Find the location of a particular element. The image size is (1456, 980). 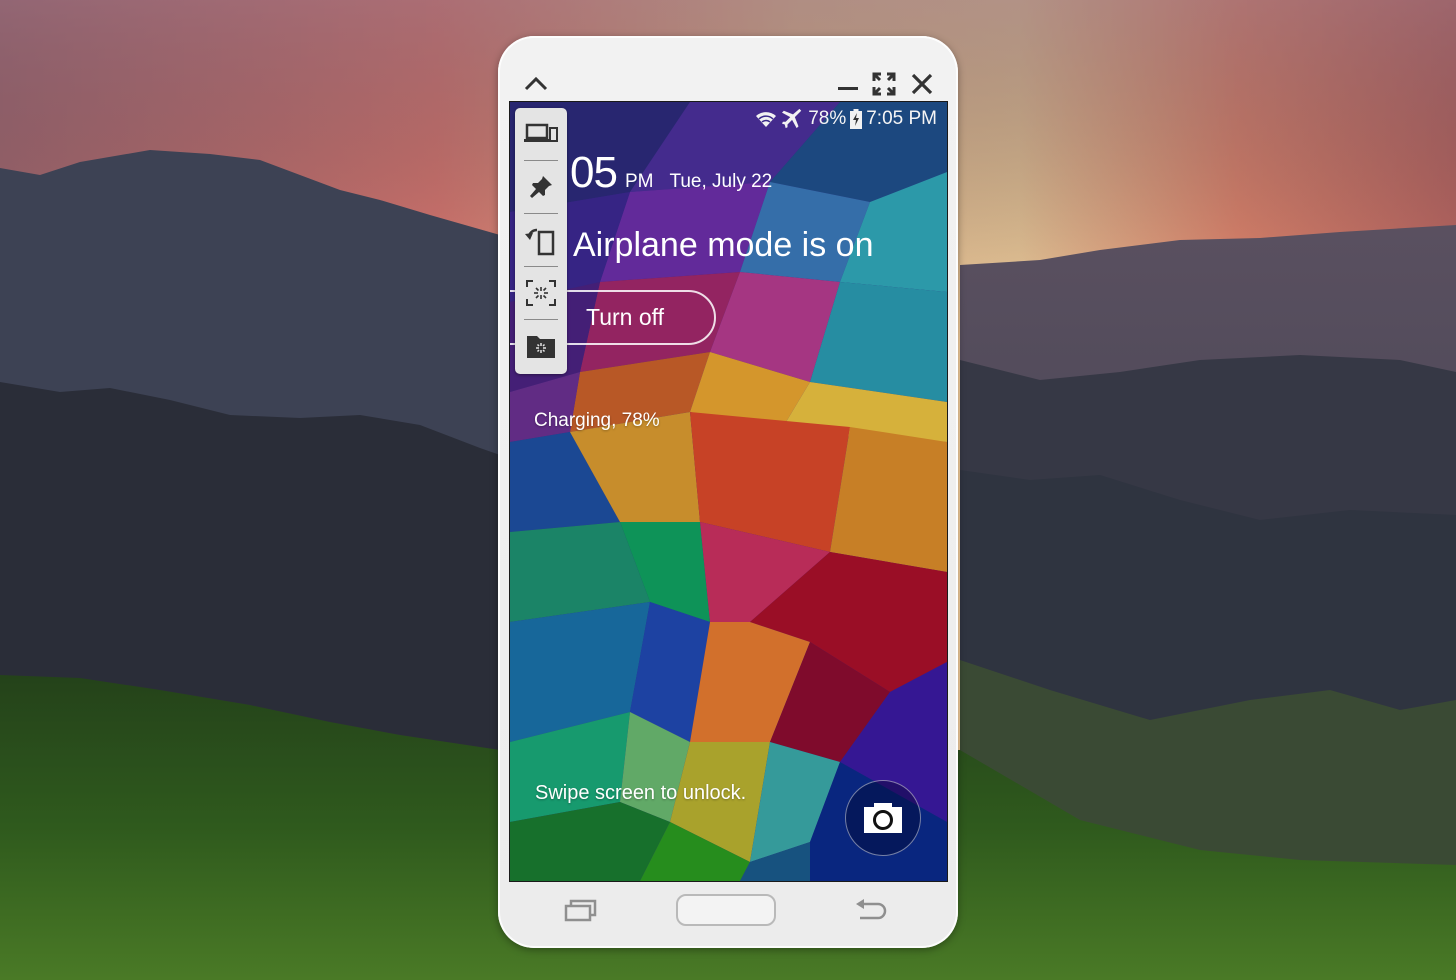

toolbar-rotate-screen is located at coordinates (541, 240).